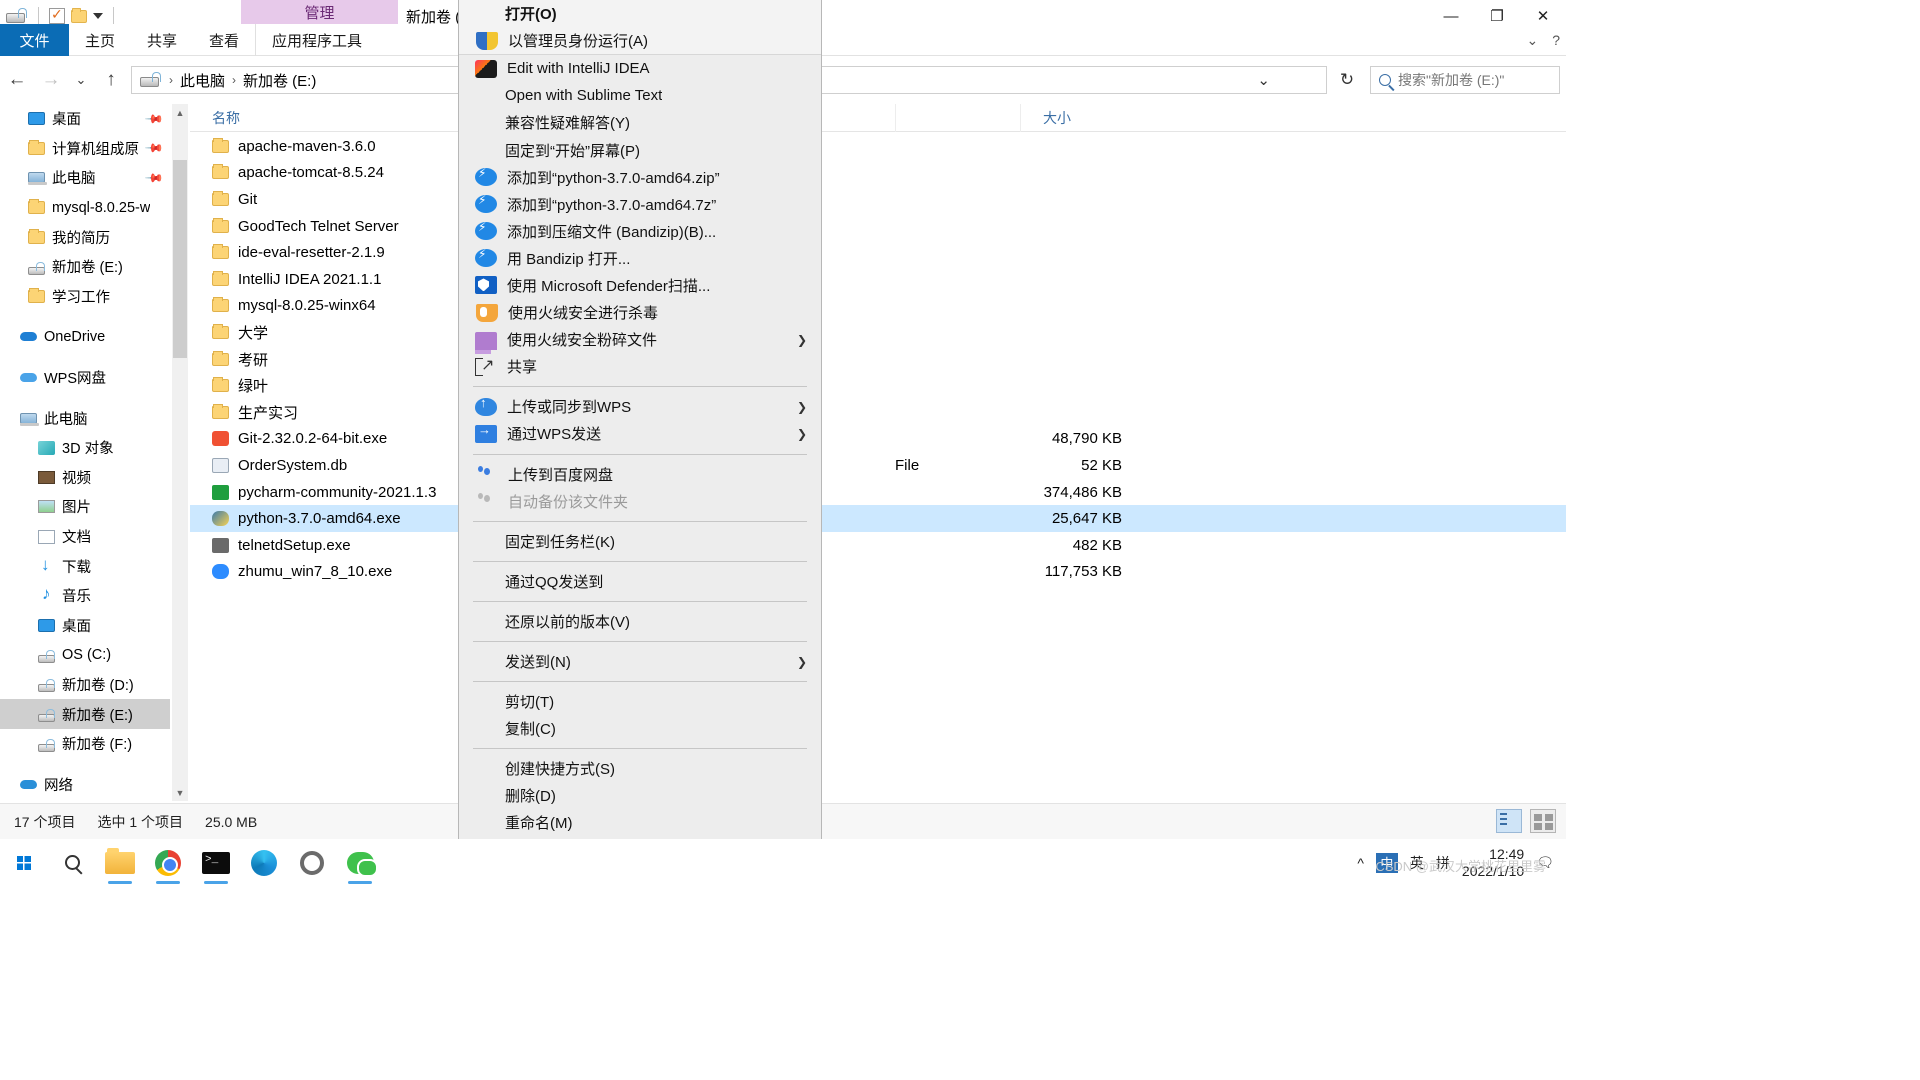  I want to click on table-row: apache-tomcat-8.5.24, so click(878, 173).